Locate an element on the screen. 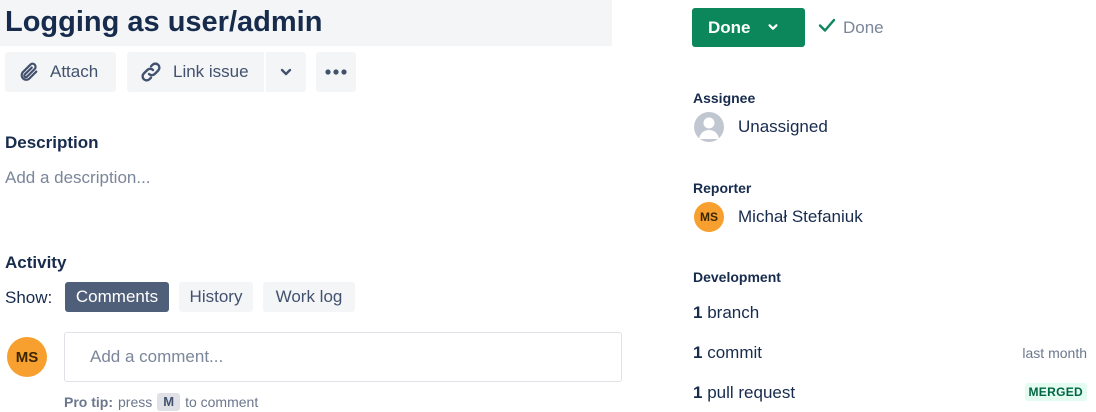  pro-tip-label: Pro tip: is located at coordinates (88, 402).